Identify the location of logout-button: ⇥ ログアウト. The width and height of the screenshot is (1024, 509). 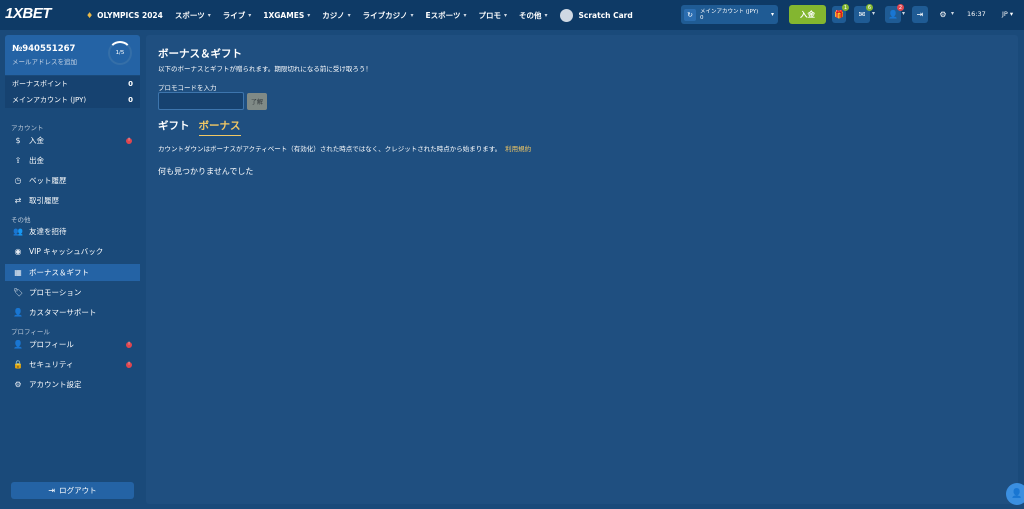
(72, 490).